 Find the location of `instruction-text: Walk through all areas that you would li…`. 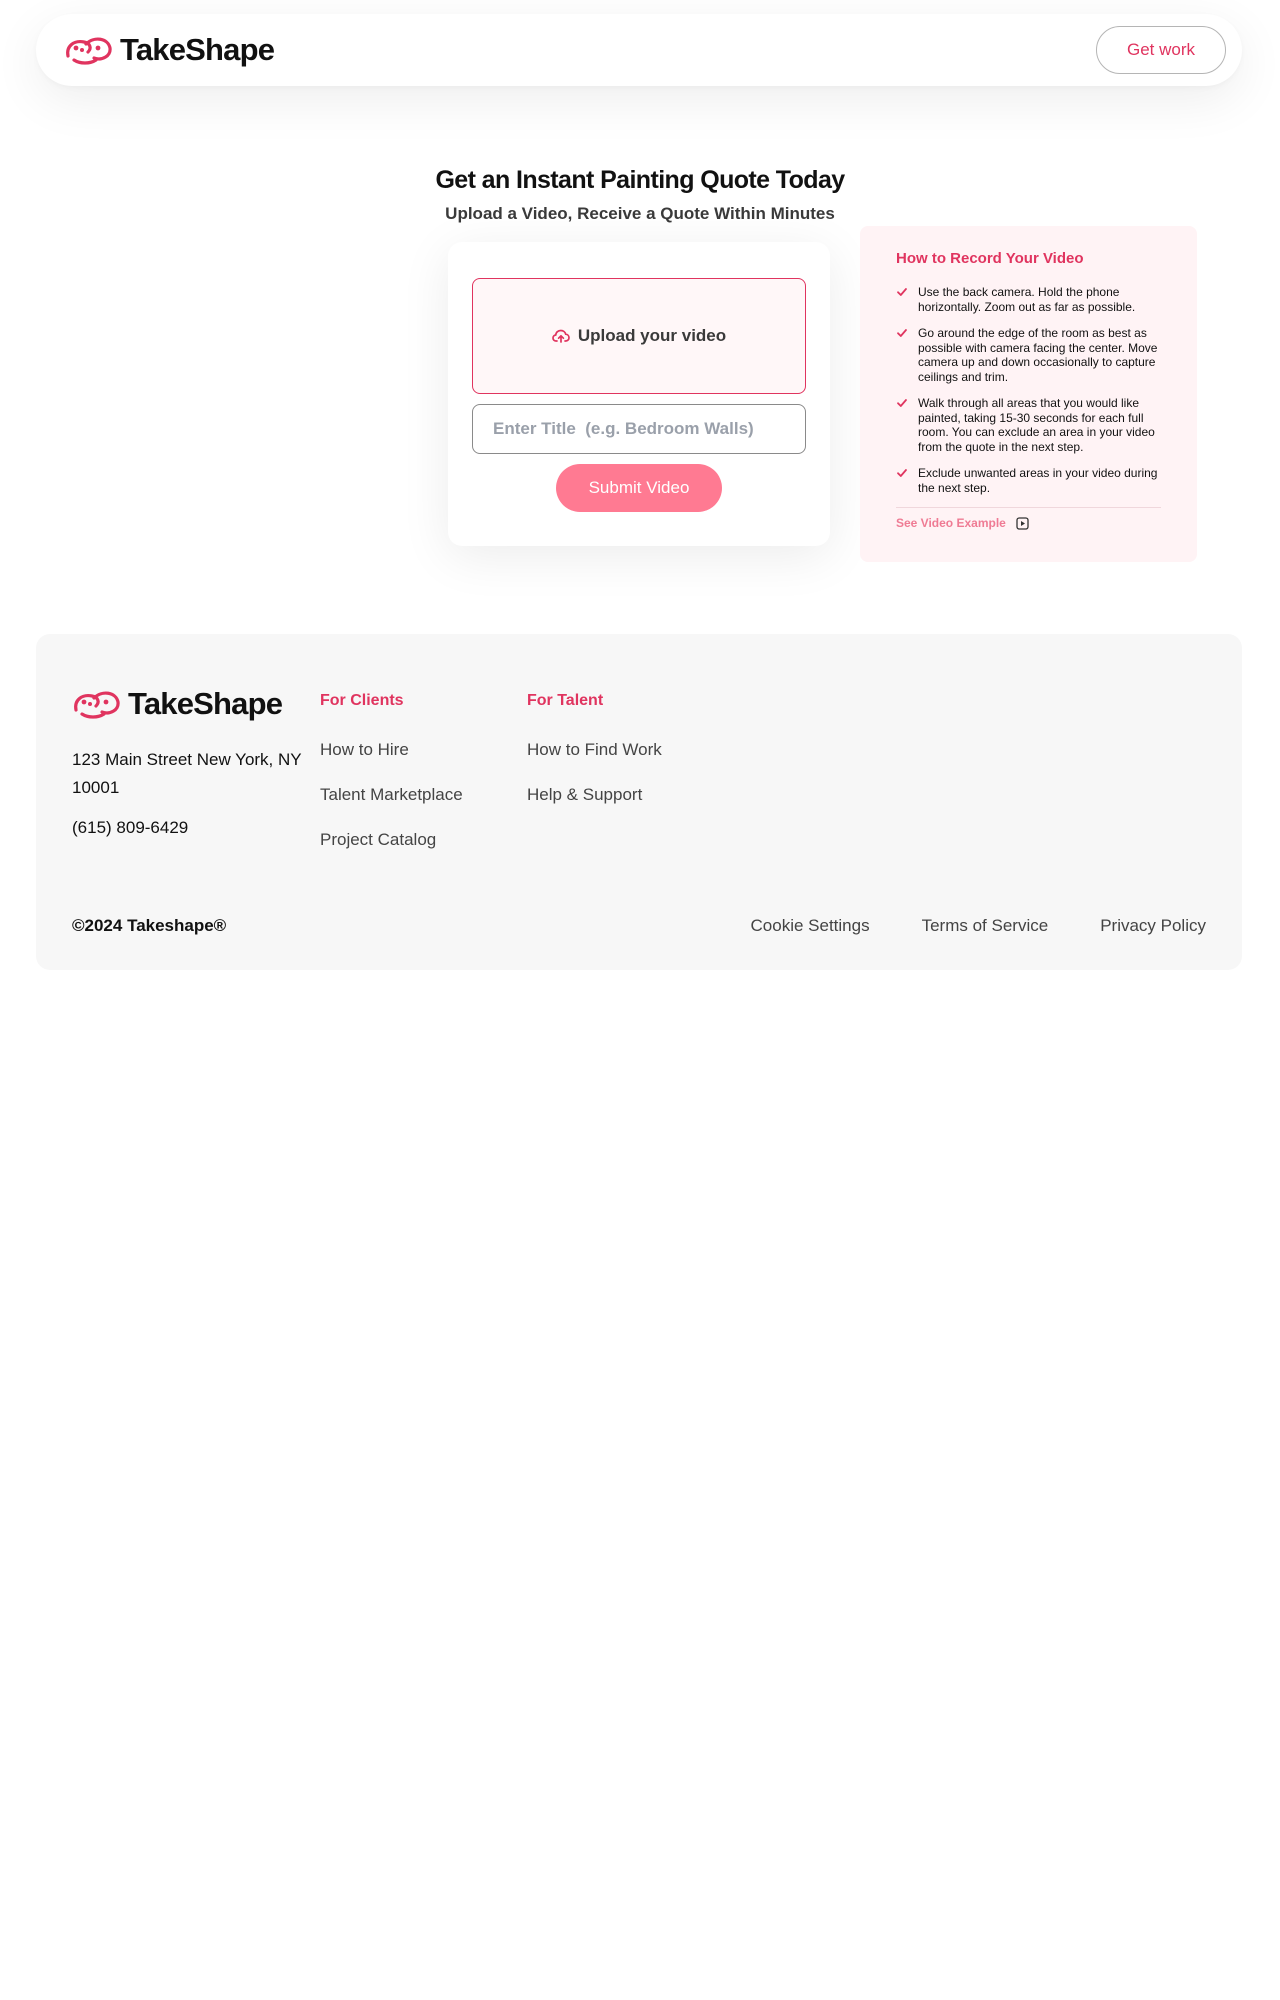

instruction-text: Walk through all areas that you would li… is located at coordinates (1036, 425).